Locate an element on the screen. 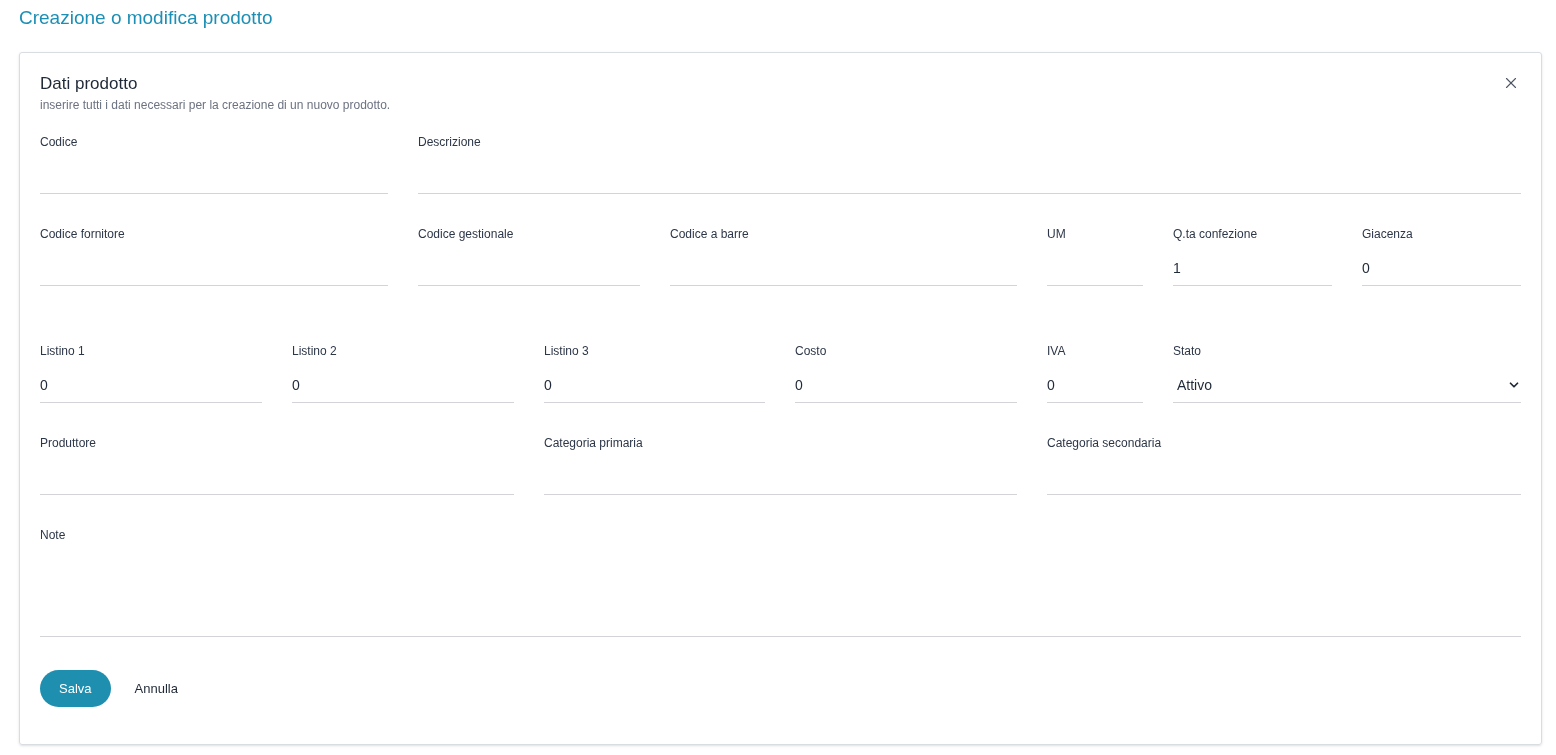 Image resolution: width=1556 pixels, height=755 pixels. field-label: Listino 2 is located at coordinates (315, 351).